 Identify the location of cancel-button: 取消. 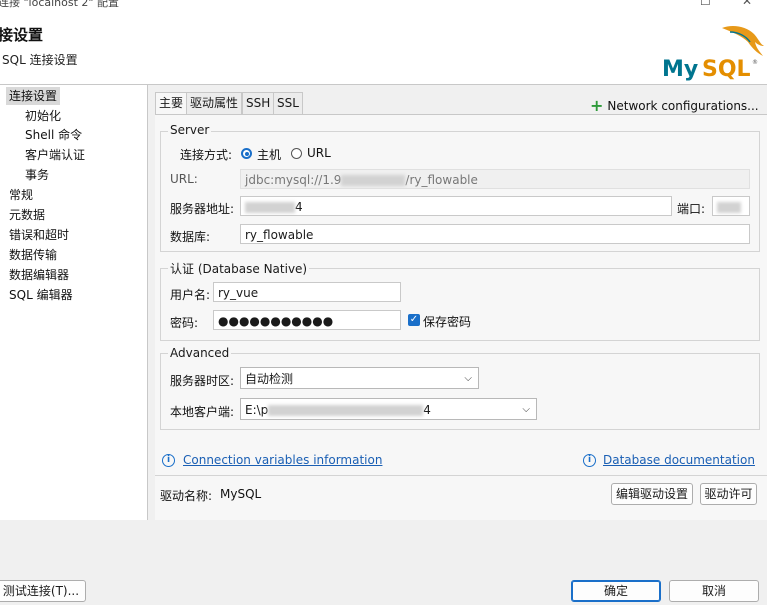
(714, 591).